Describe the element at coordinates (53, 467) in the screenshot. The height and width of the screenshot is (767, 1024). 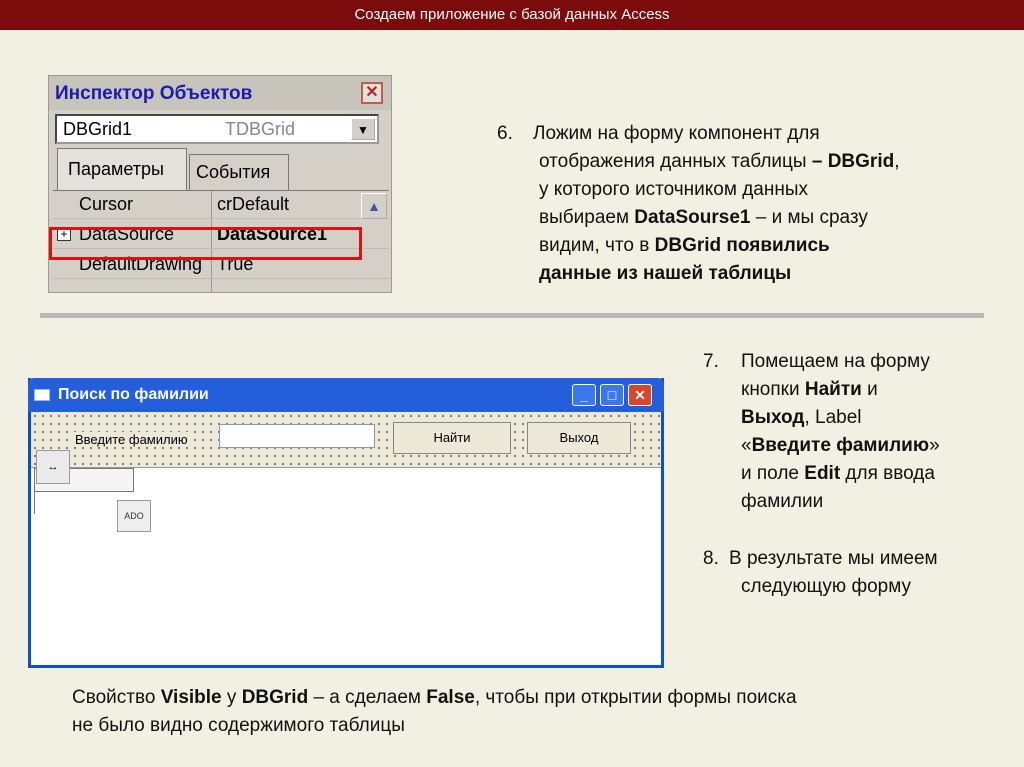
I see `datasource-component-icon: ↔` at that location.